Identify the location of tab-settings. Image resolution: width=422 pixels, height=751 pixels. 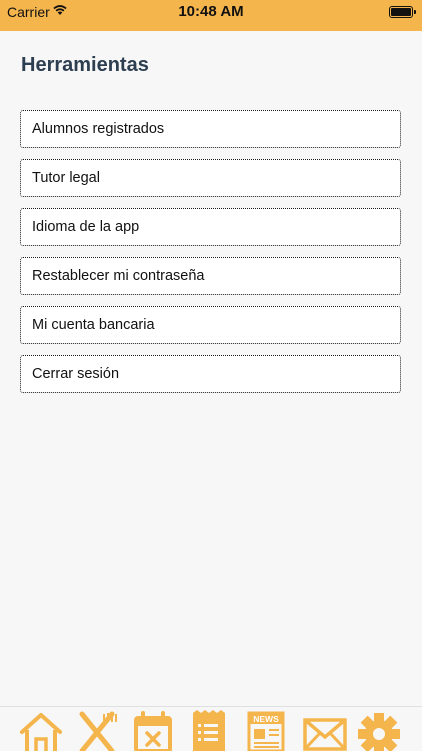
(379, 730).